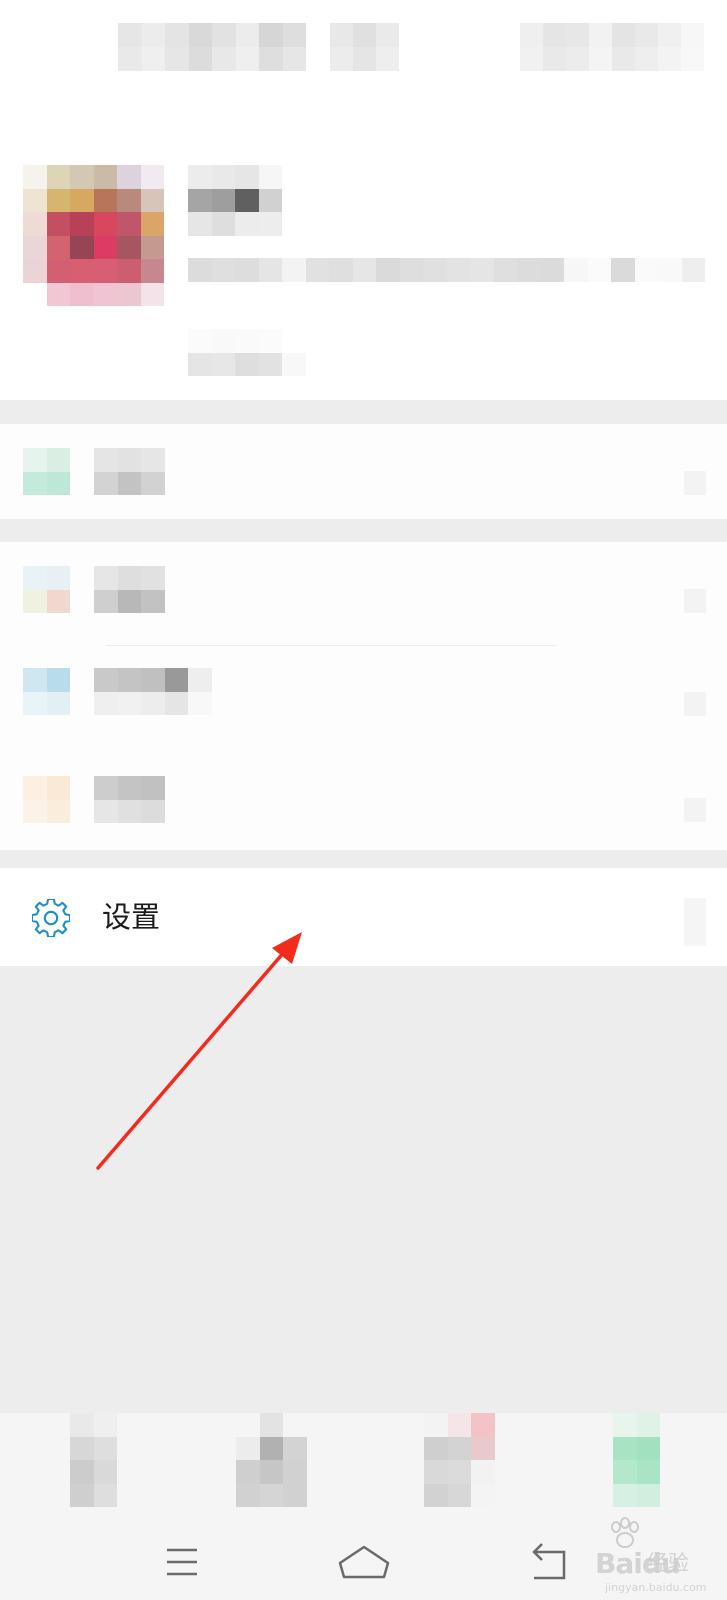 The image size is (727, 1600). Describe the element at coordinates (93, 235) in the screenshot. I see `avatar` at that location.